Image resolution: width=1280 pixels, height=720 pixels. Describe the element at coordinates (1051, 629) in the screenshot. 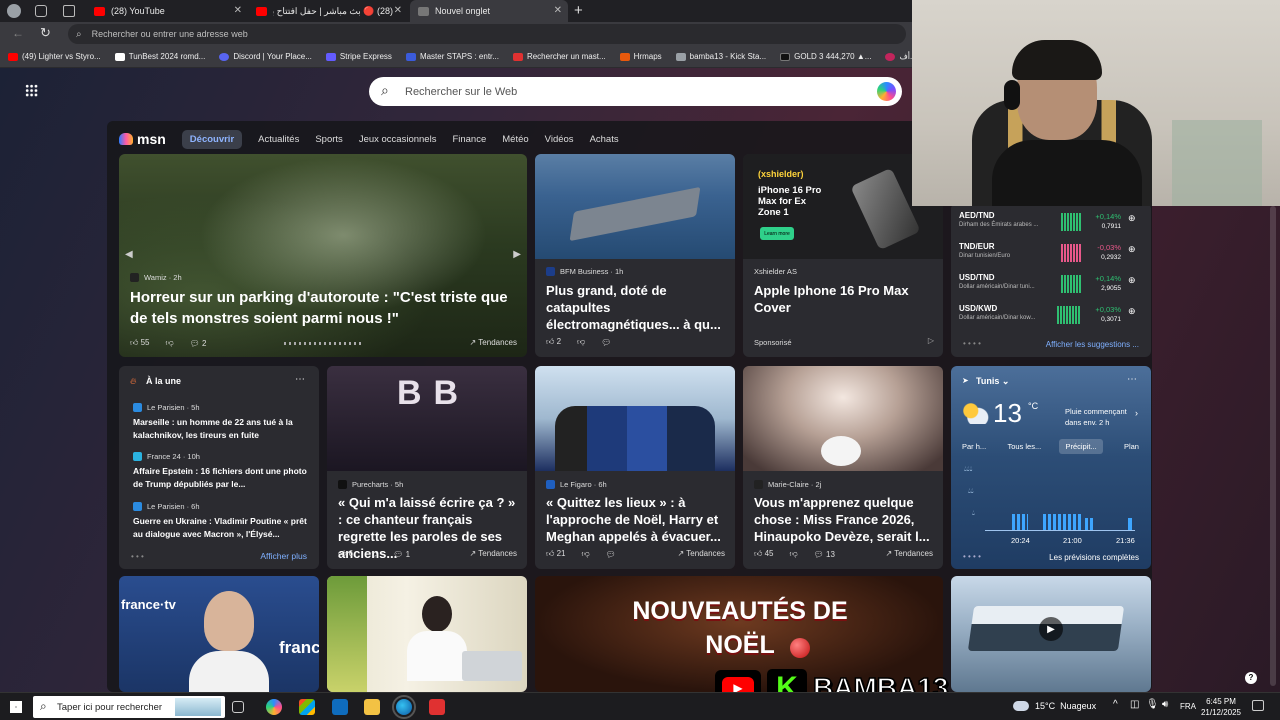

I see `play-icon: ▶` at that location.